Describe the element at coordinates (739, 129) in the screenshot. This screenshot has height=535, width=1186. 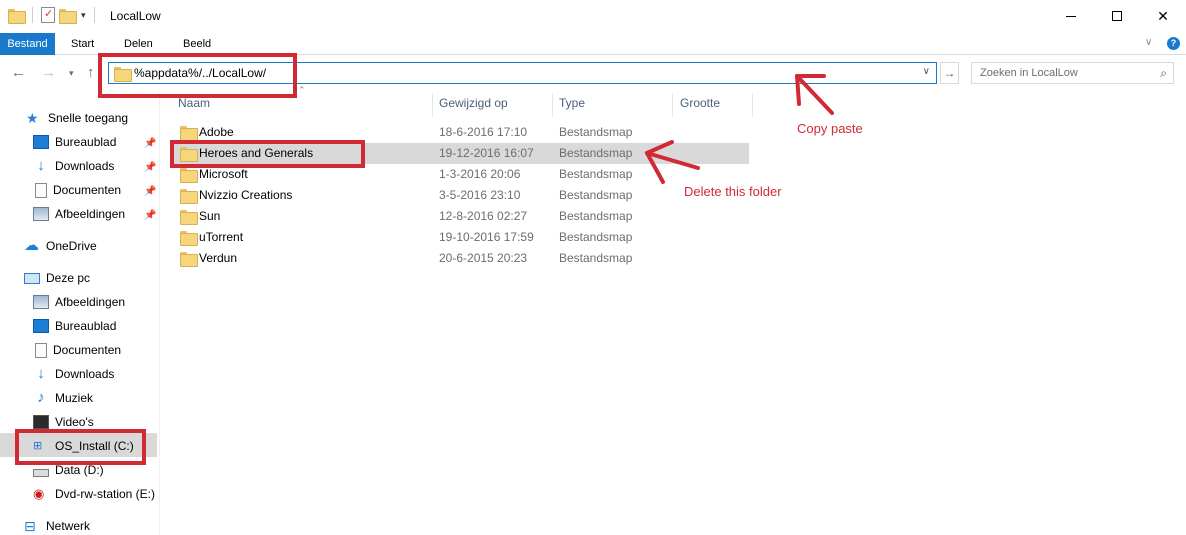
I see `annotation-arrows` at that location.